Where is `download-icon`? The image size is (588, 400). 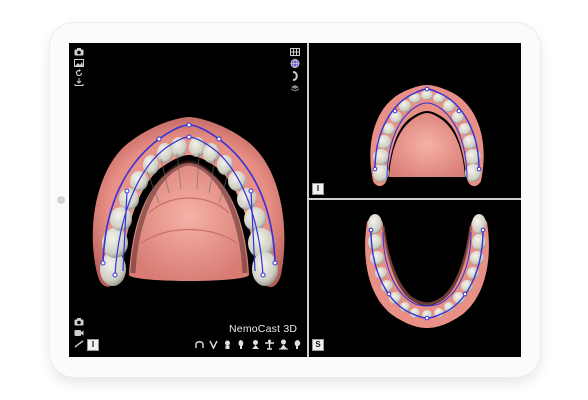
download-icon is located at coordinates (79, 82).